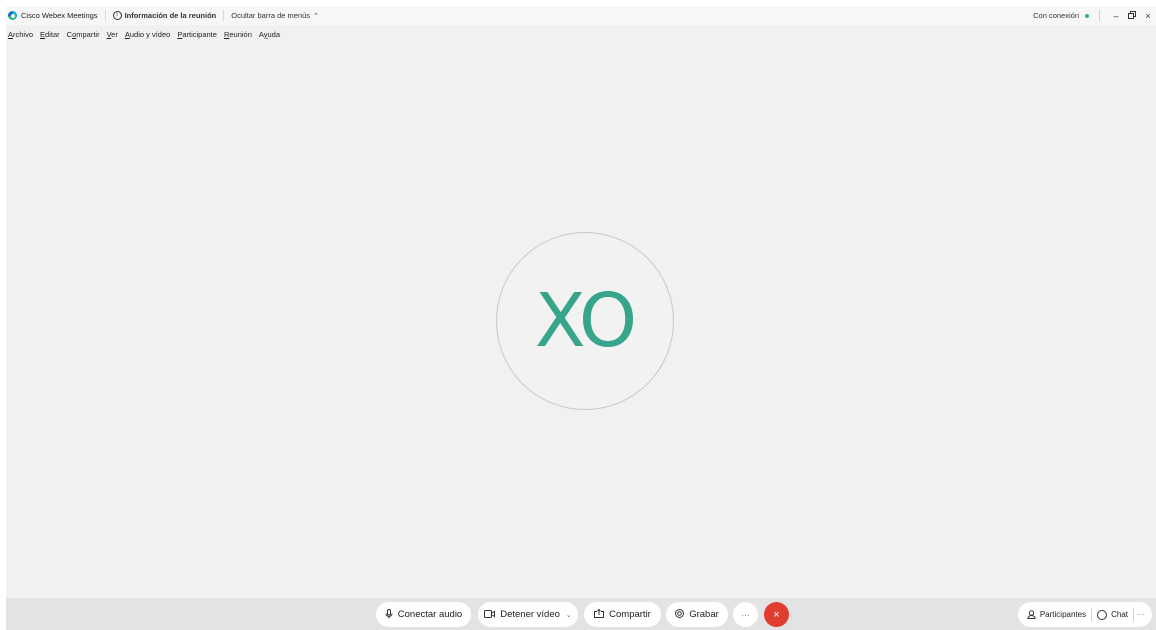  Describe the element at coordinates (569, 615) in the screenshot. I see `chevron-down-icon: ⌄` at that location.